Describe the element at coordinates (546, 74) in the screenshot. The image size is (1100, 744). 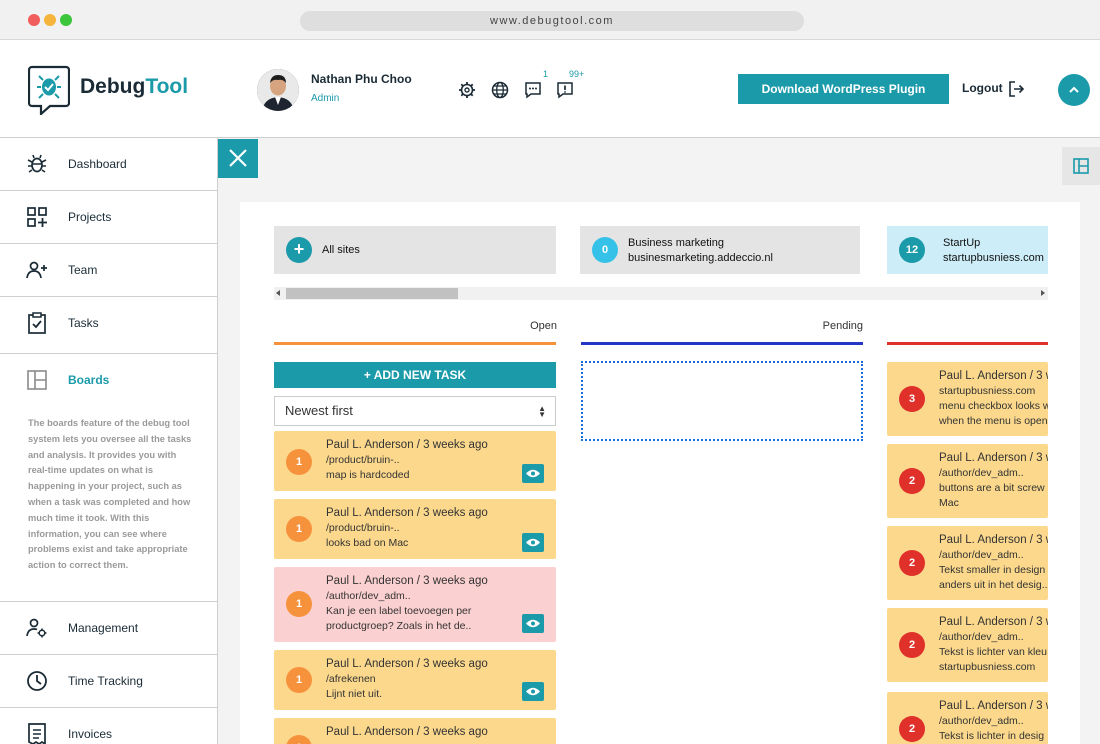
I see `chat-badge: 1` at that location.